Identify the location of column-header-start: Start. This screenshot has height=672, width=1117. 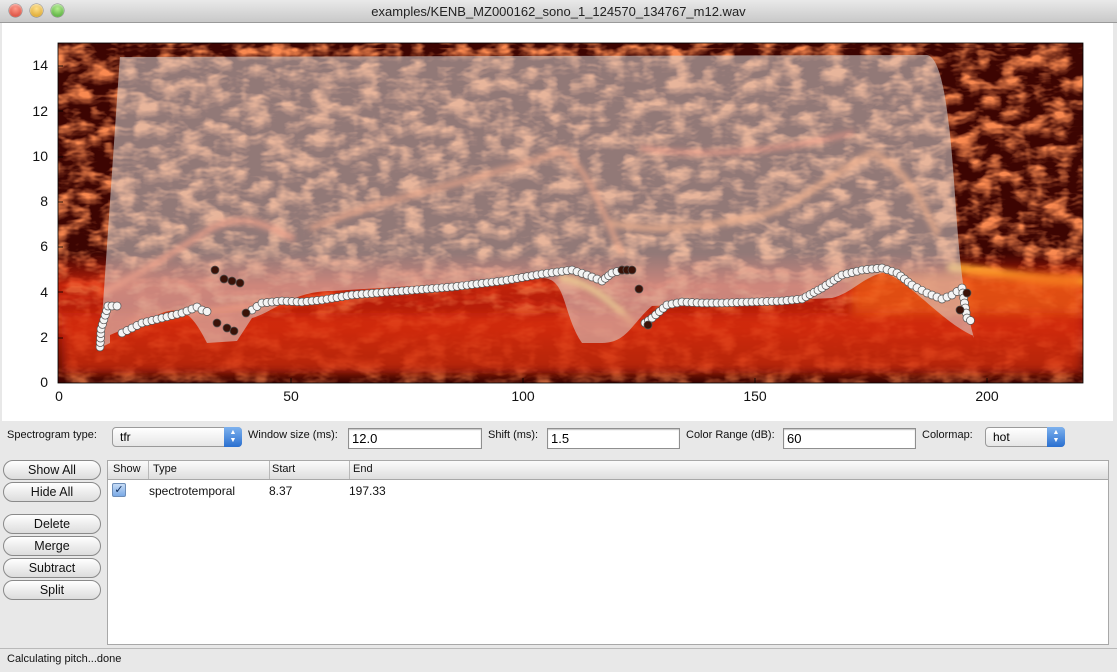
(283, 469).